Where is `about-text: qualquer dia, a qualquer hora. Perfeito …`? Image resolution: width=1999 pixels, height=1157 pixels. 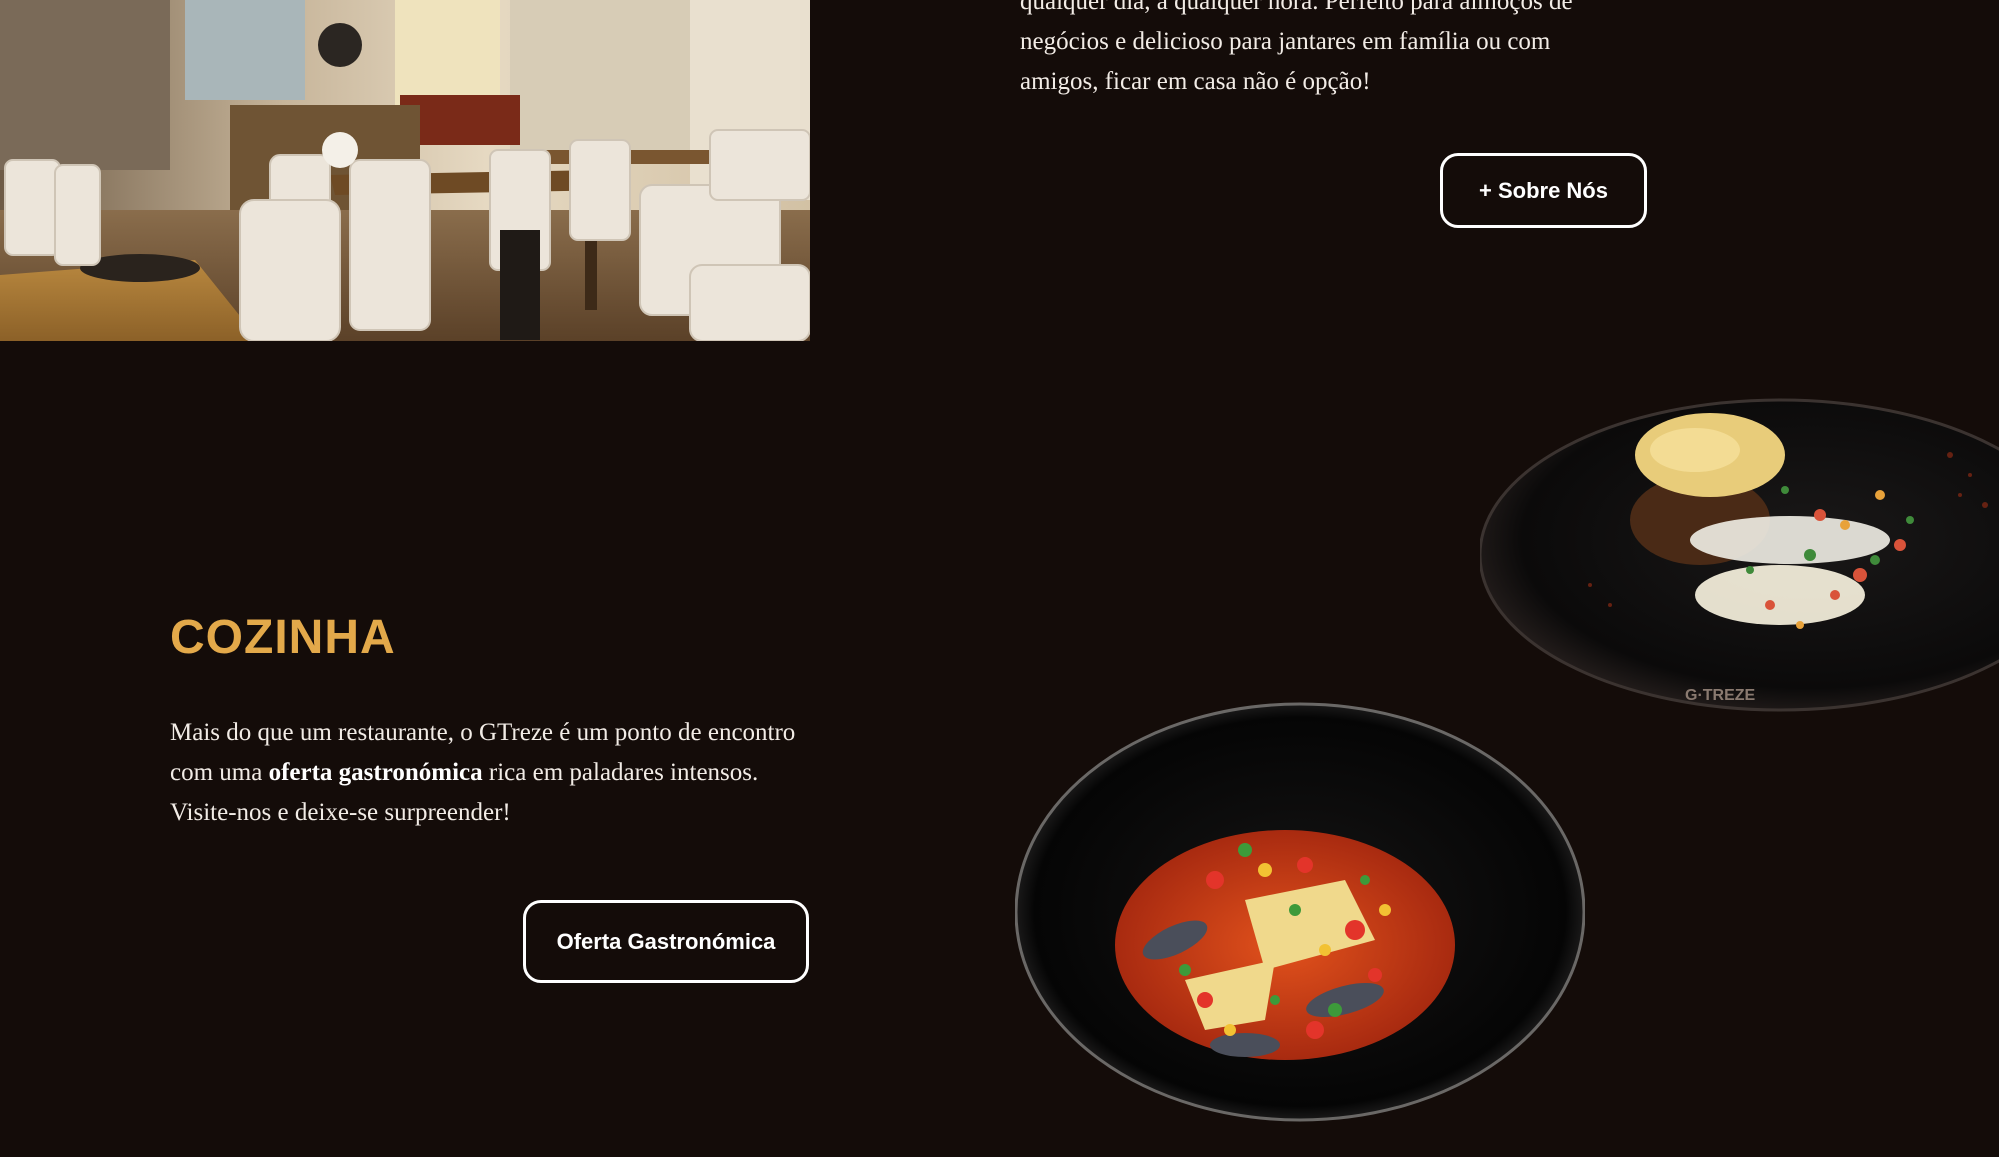 about-text: qualquer dia, a qualquer hora. Perfeito … is located at coordinates (1340, 51).